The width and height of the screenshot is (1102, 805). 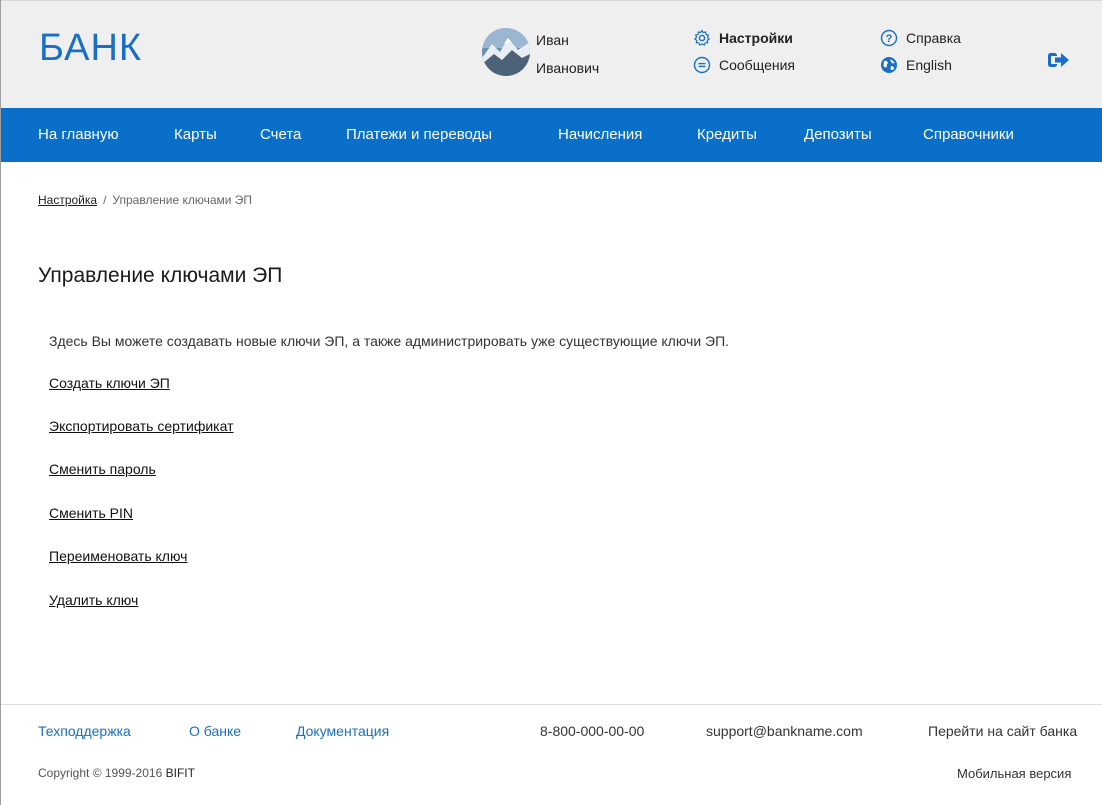 What do you see at coordinates (727, 135) in the screenshot?
I see `nav-item-credits: Кредиты` at bounding box center [727, 135].